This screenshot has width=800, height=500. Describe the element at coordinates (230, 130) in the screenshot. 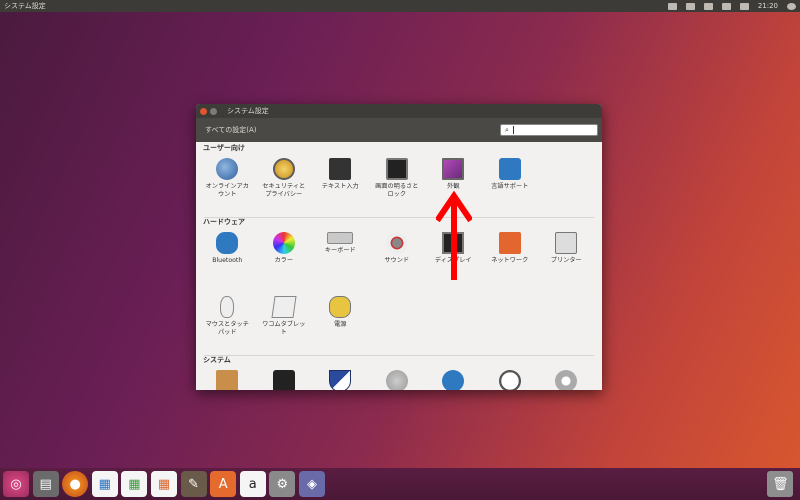

I see `all-settings-button: すべての設定(A)` at that location.